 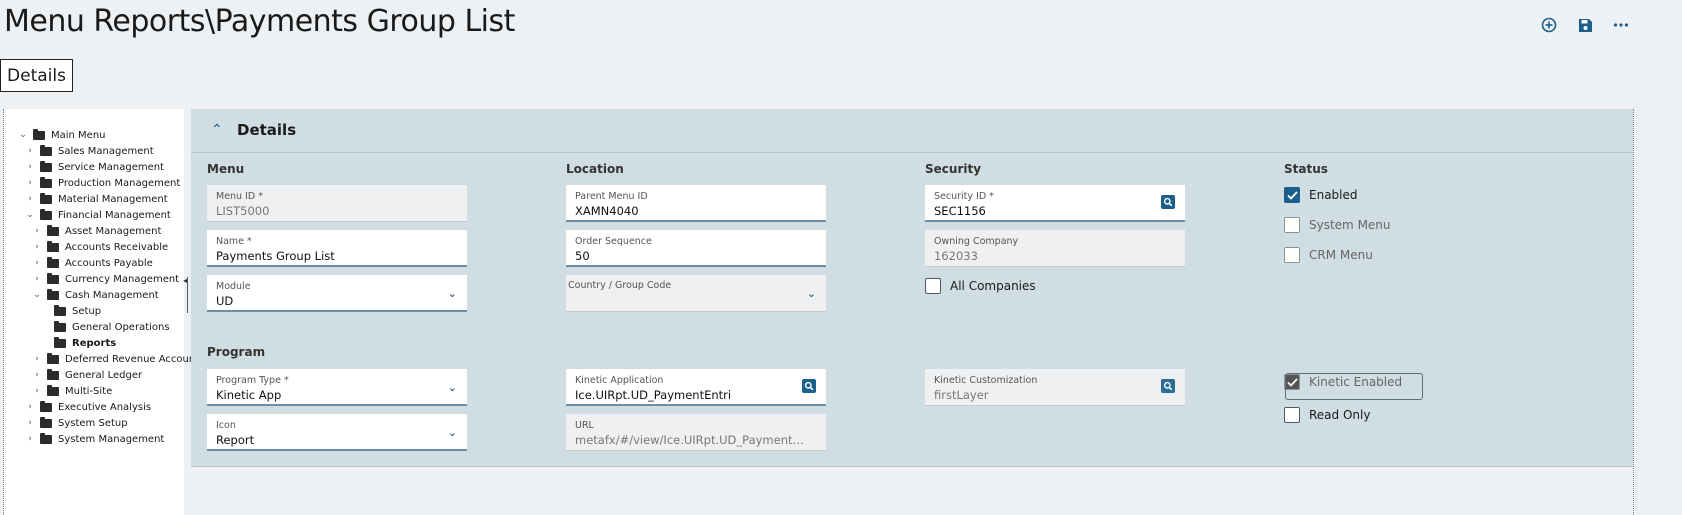 I want to click on tree-item: › Sales Management, so click(x=90, y=151).